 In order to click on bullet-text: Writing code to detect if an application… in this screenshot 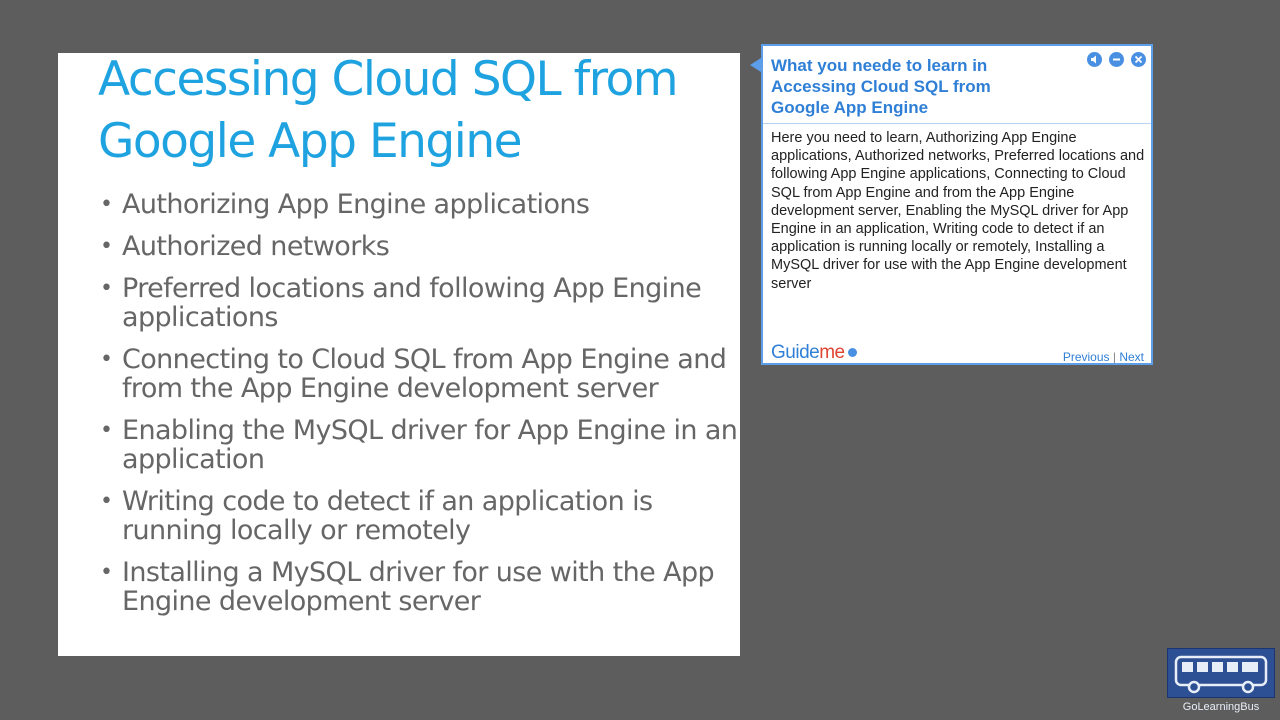, I will do `click(387, 516)`.